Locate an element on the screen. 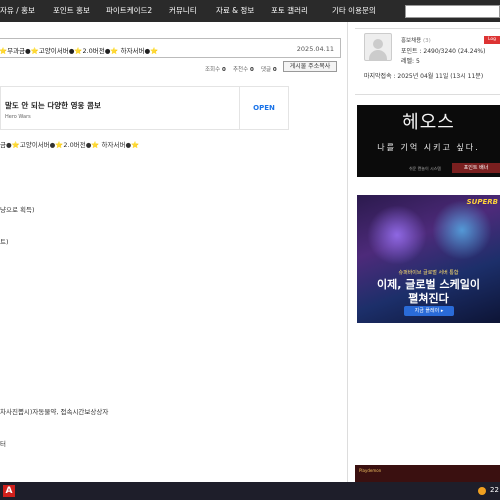 This screenshot has width=500, height=500. profile-name: 홍보채용 (3) is located at coordinates (416, 41).